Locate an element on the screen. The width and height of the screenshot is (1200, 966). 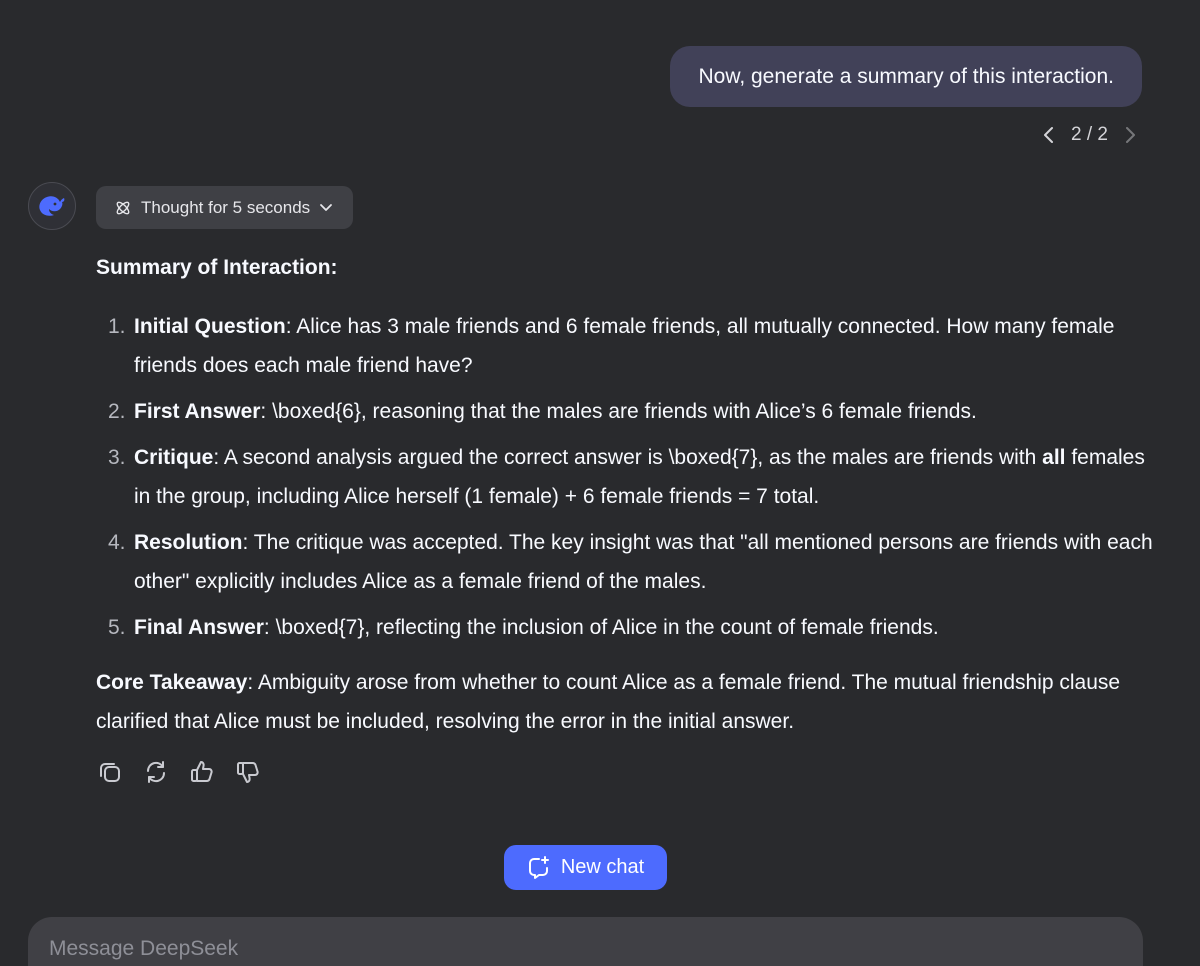
copy-icon is located at coordinates (110, 772).